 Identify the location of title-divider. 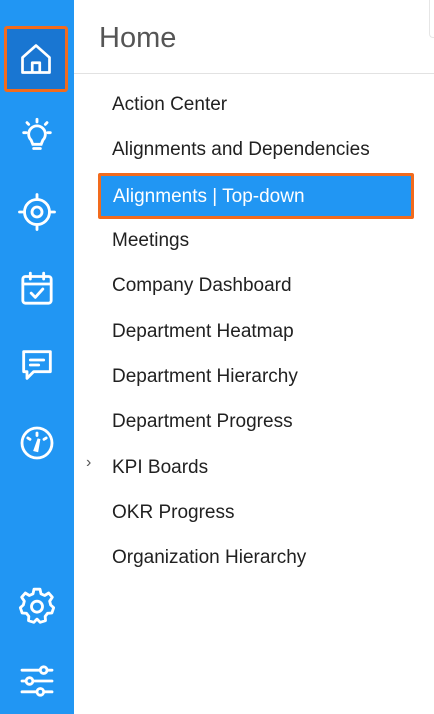
(254, 73).